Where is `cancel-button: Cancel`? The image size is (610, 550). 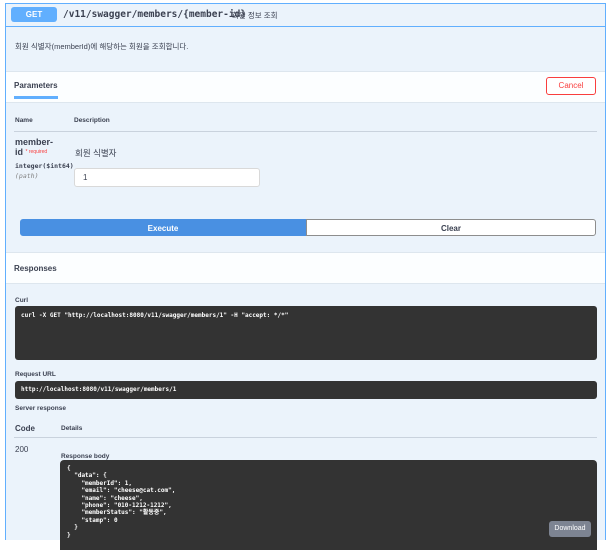
cancel-button: Cancel is located at coordinates (571, 86).